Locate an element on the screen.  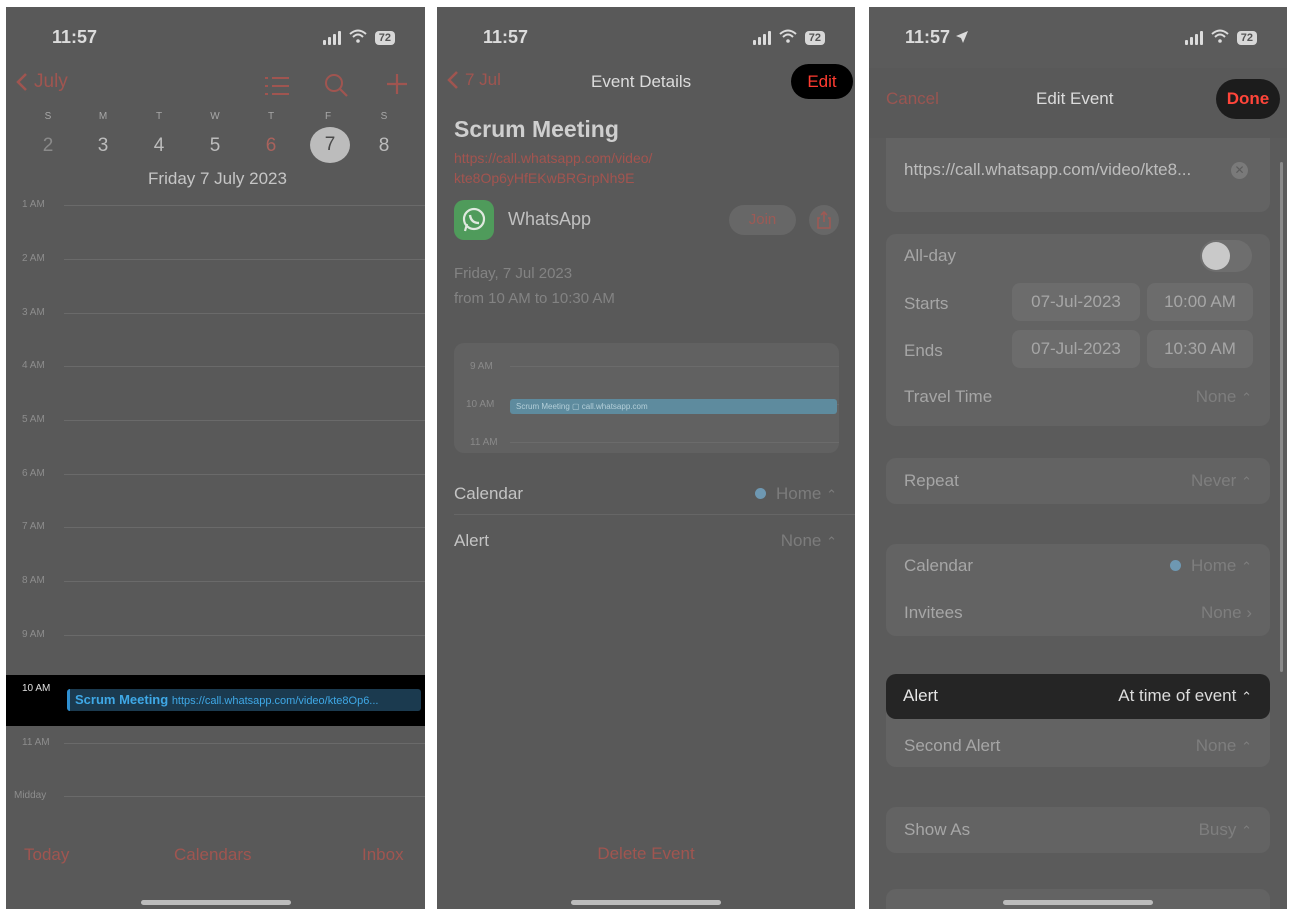
join-button: Join is located at coordinates (762, 220).